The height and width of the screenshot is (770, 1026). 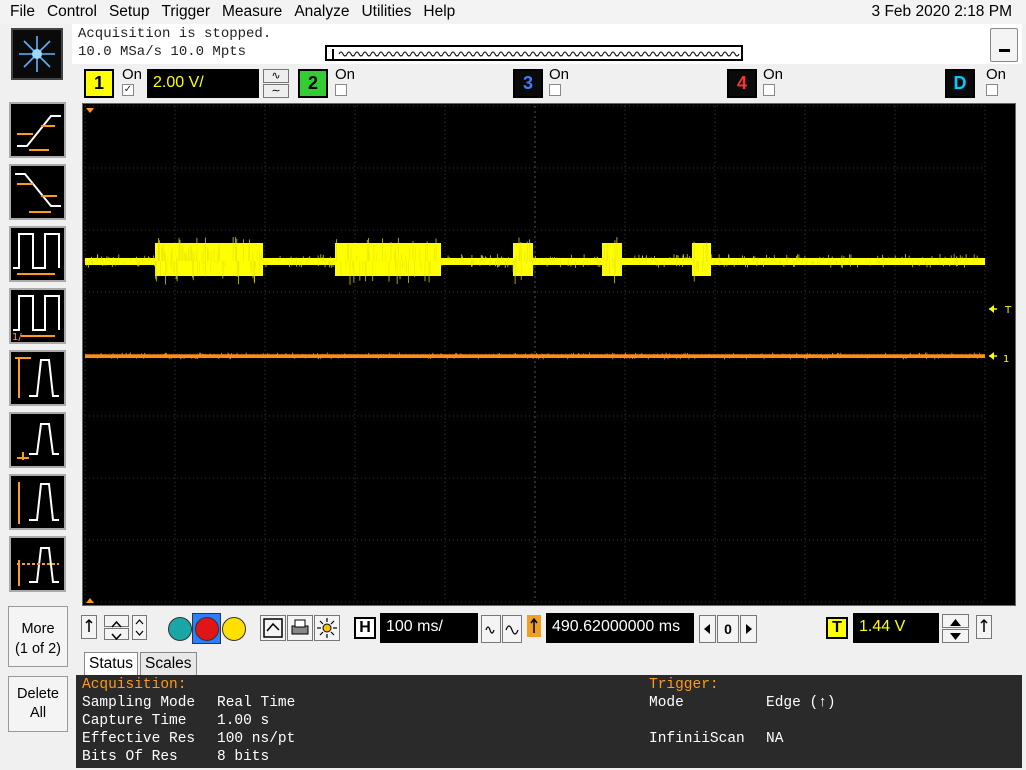 I want to click on display-brightness-button, so click(x=327, y=628).